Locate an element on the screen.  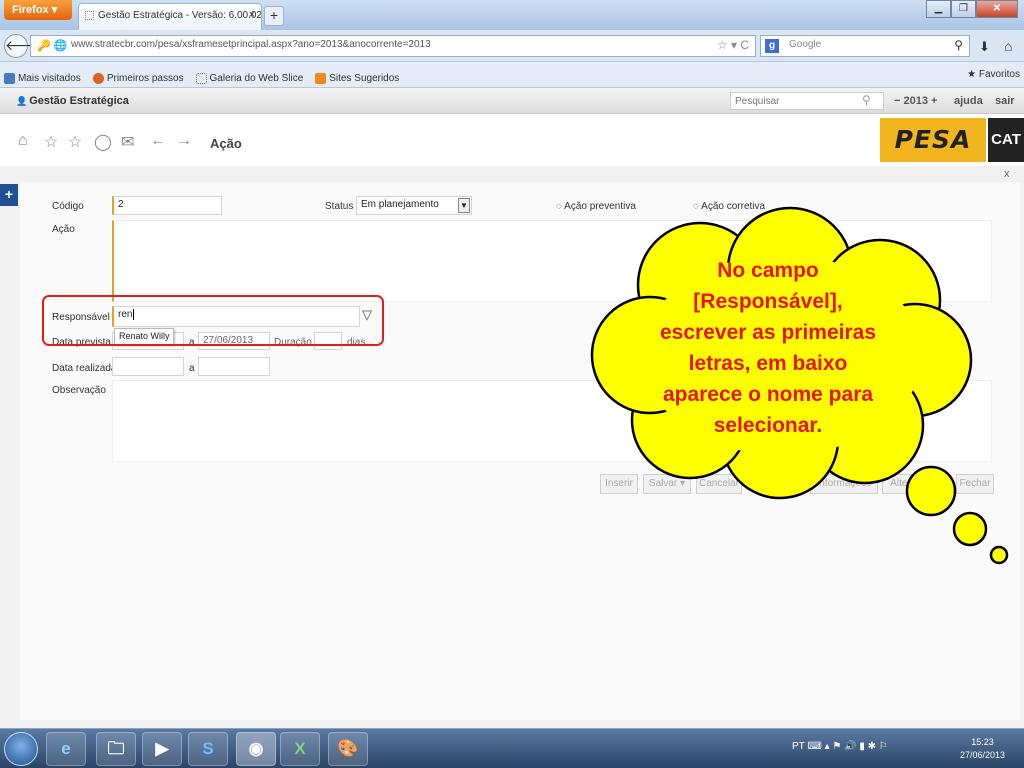
clock: 15:23 27/06/2013 is located at coordinates (982, 749).